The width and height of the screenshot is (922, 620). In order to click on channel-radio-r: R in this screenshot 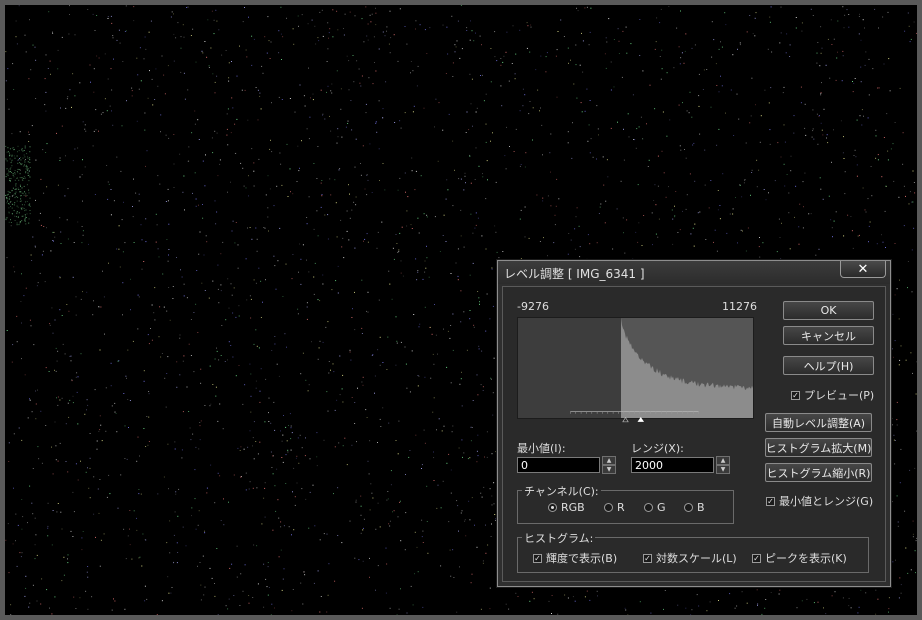, I will do `click(614, 507)`.